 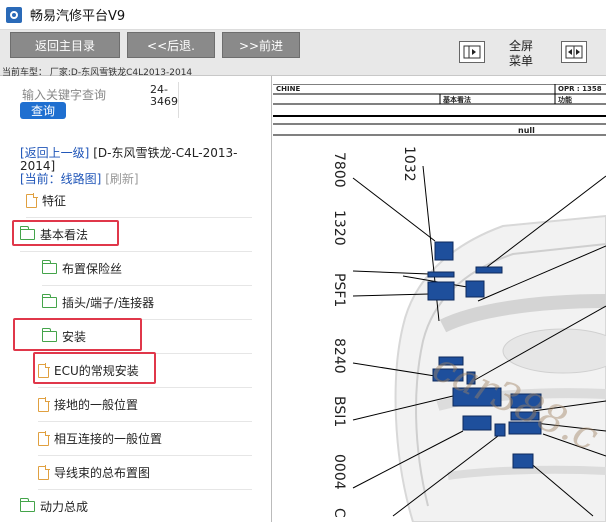 What do you see at coordinates (64, 235) in the screenshot?
I see `tree-item-label: 基本看法` at bounding box center [64, 235].